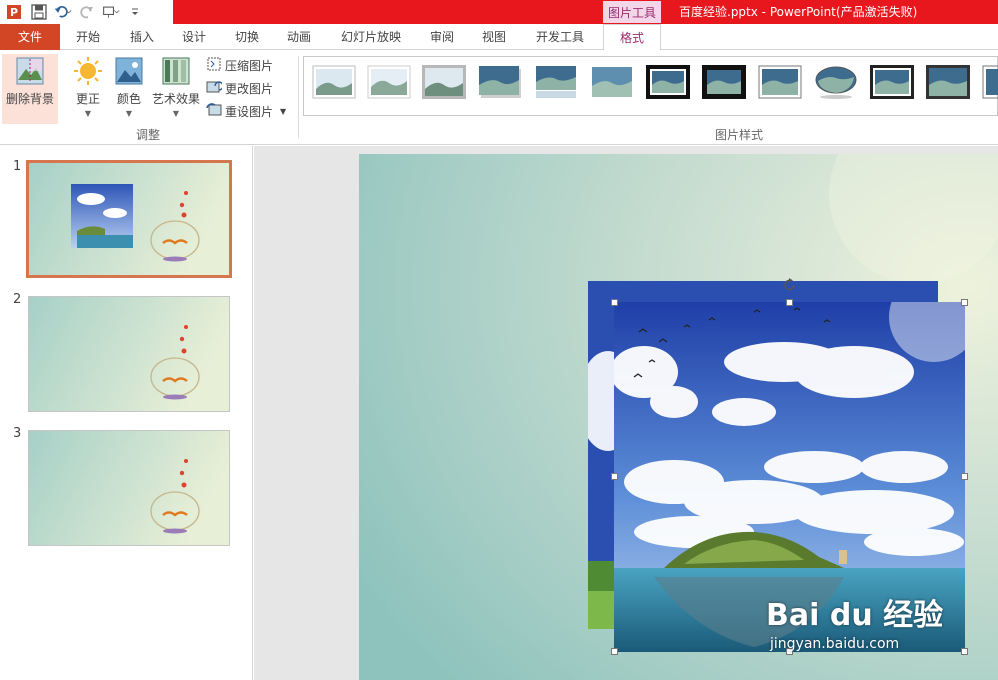 Image resolution: width=998 pixels, height=680 pixels. Describe the element at coordinates (298, 97) in the screenshot. I see `group-separator` at that location.